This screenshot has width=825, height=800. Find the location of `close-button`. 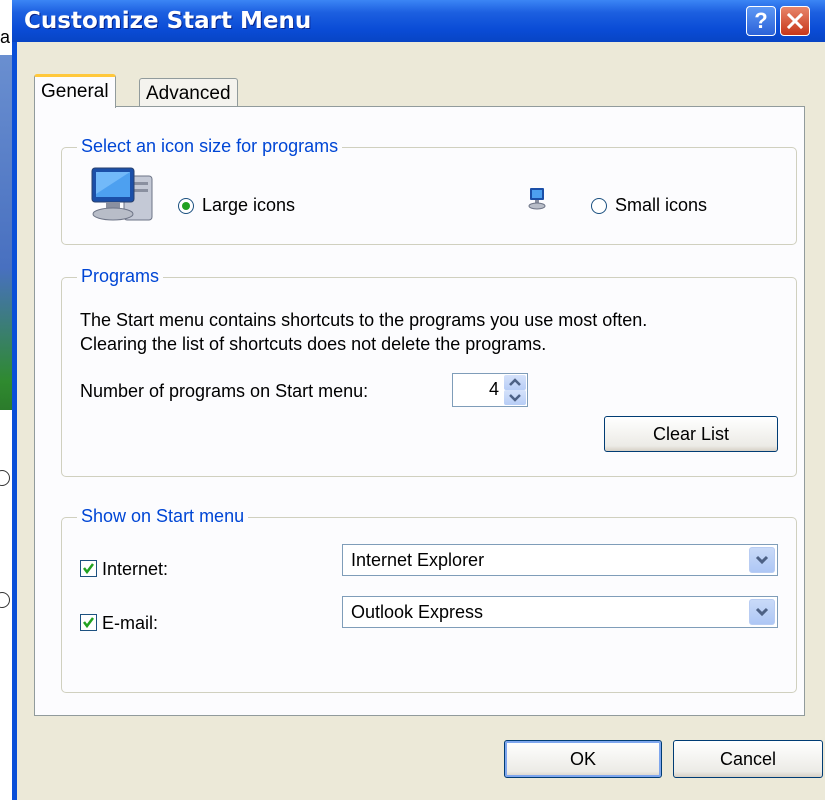

close-button is located at coordinates (795, 21).